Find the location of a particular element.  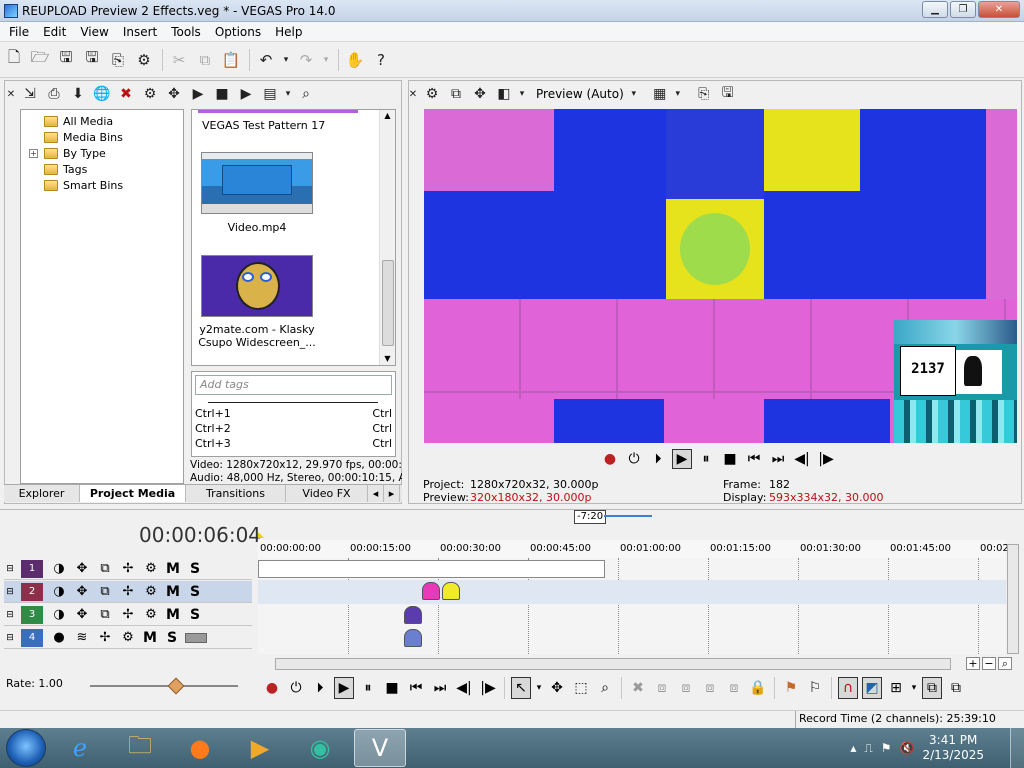

auto-preview-icon: ▶ is located at coordinates (246, 94).